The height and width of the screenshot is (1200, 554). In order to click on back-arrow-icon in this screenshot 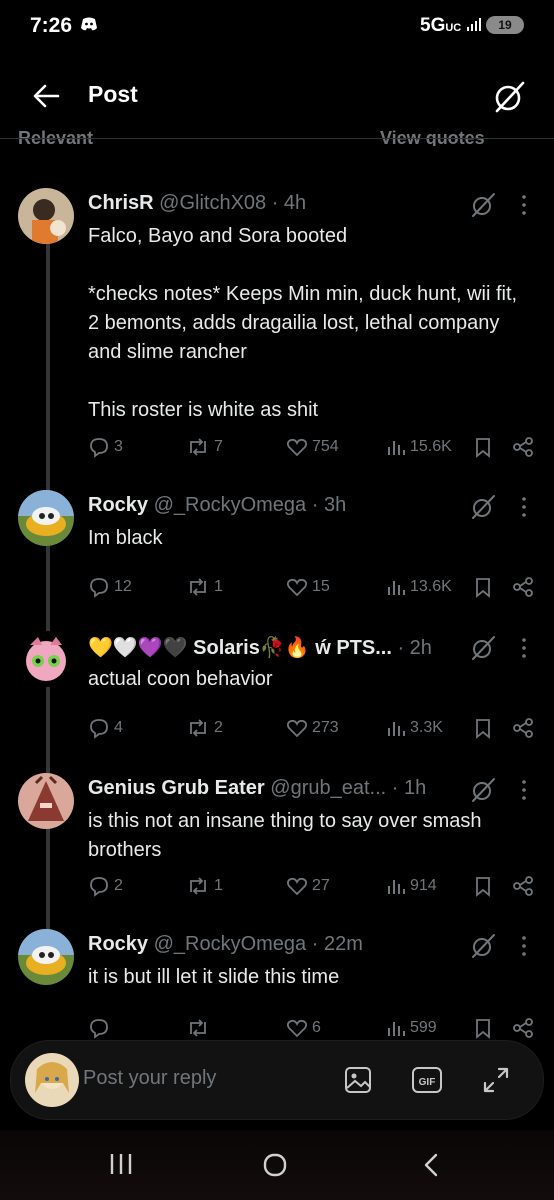, I will do `click(46, 96)`.